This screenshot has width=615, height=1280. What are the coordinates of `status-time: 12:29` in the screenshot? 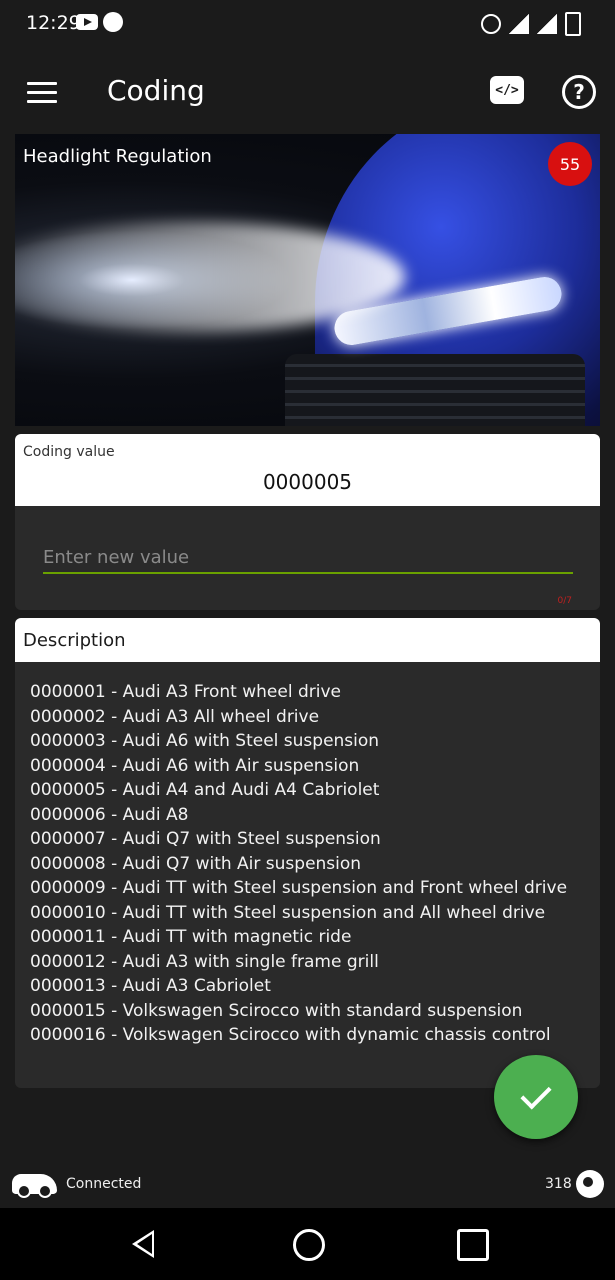 It's located at (53, 23).